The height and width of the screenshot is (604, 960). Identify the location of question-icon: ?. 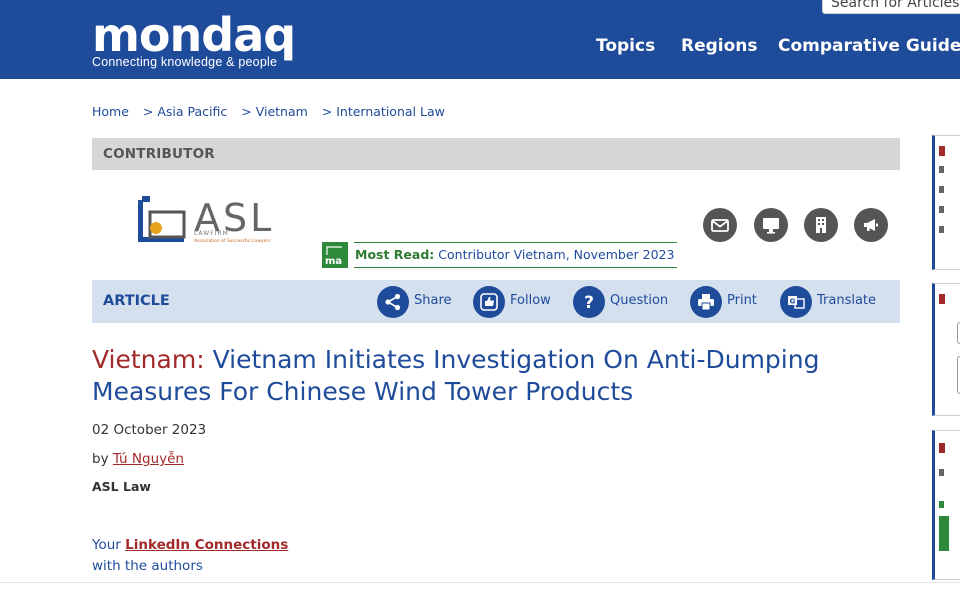
(589, 302).